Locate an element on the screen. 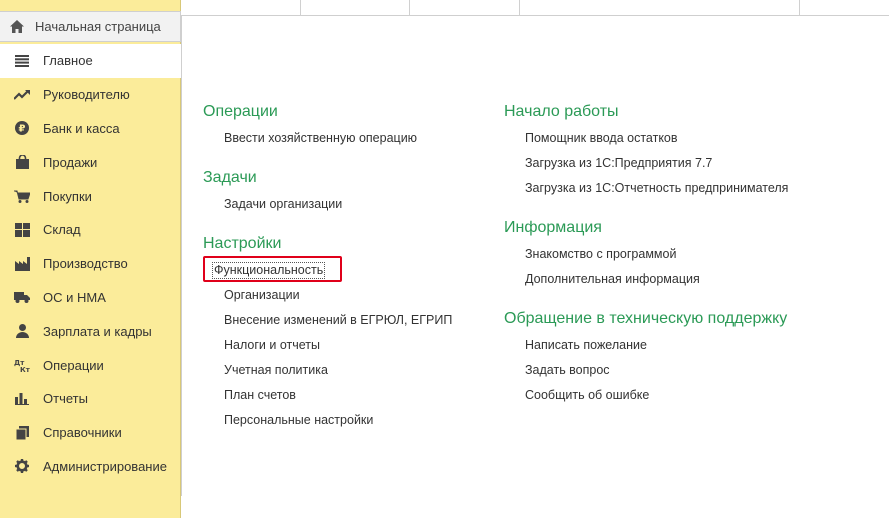 The width and height of the screenshot is (889, 518). sidebar-item-sales: Продажи is located at coordinates (90, 162).